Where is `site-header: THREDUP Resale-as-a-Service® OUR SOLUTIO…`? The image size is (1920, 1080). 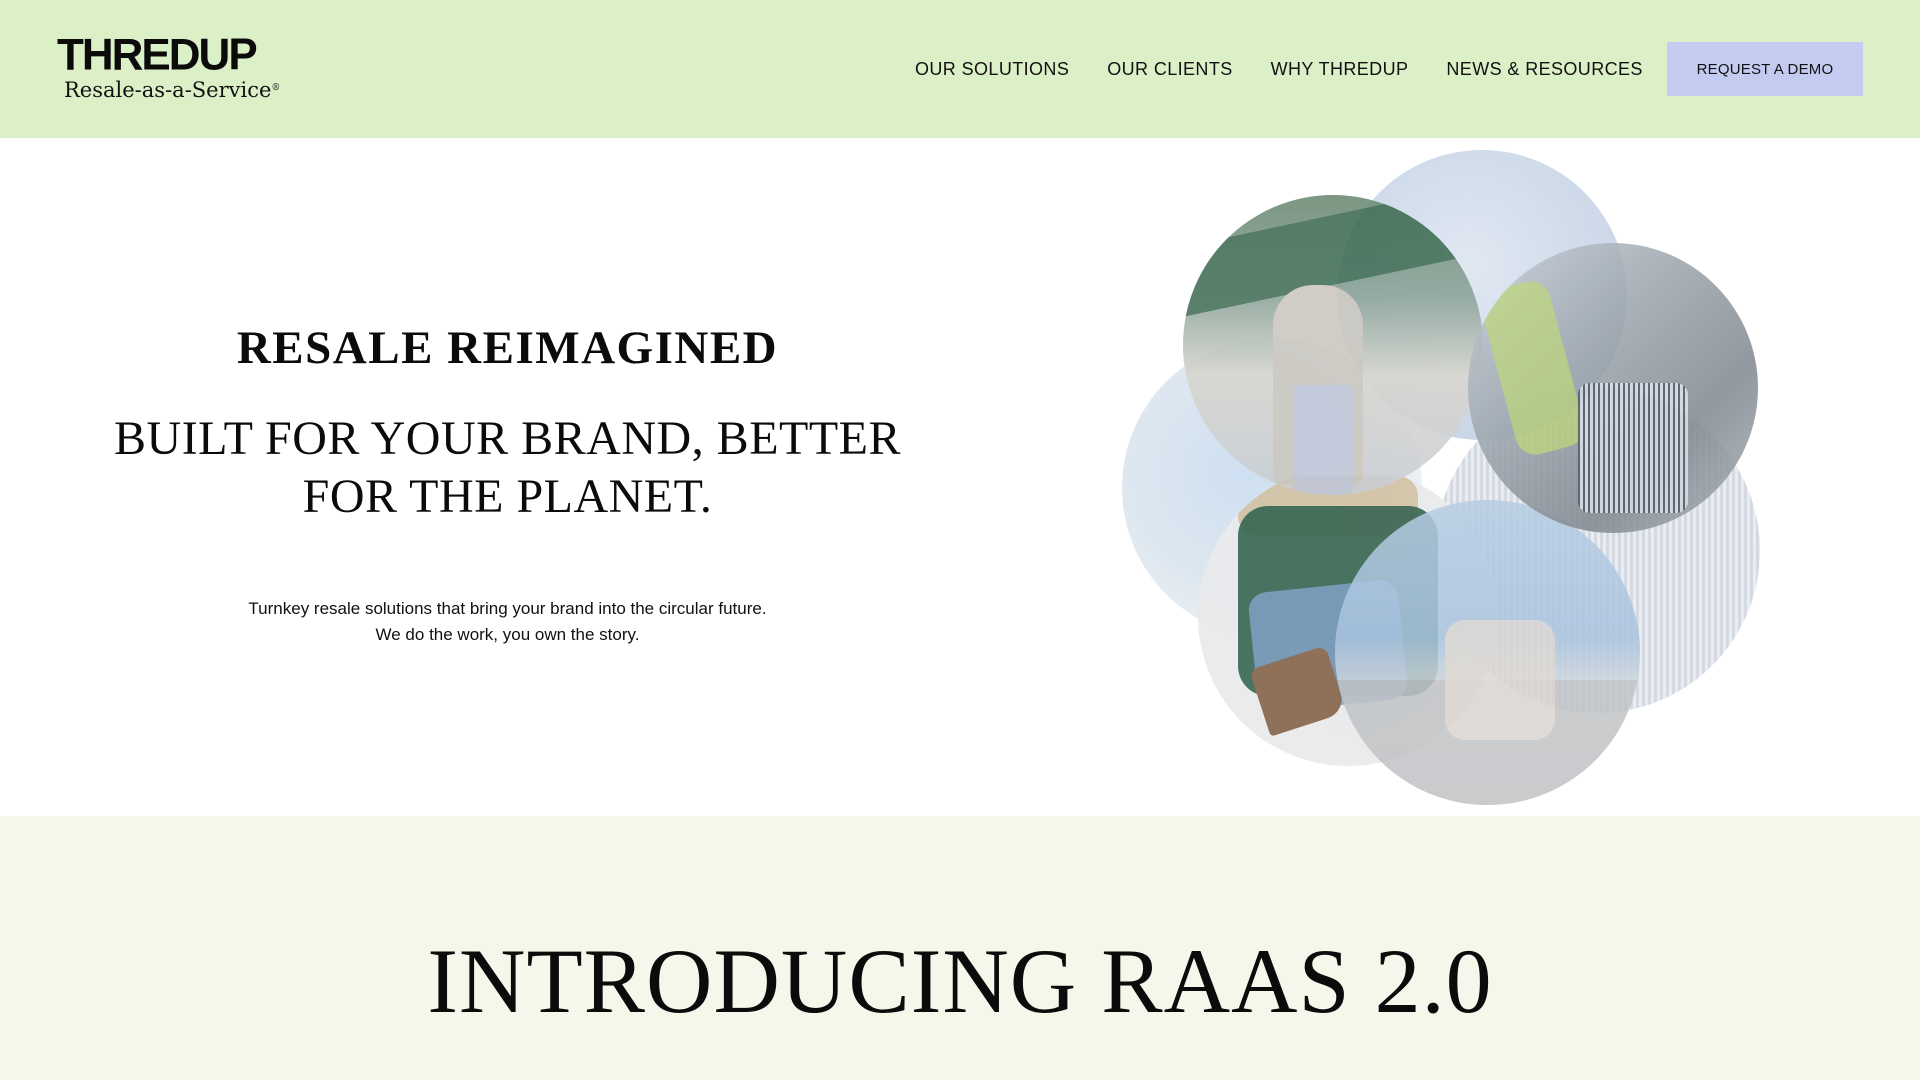 site-header: THREDUP Resale-as-a-Service® OUR SOLUTIO… is located at coordinates (960, 69).